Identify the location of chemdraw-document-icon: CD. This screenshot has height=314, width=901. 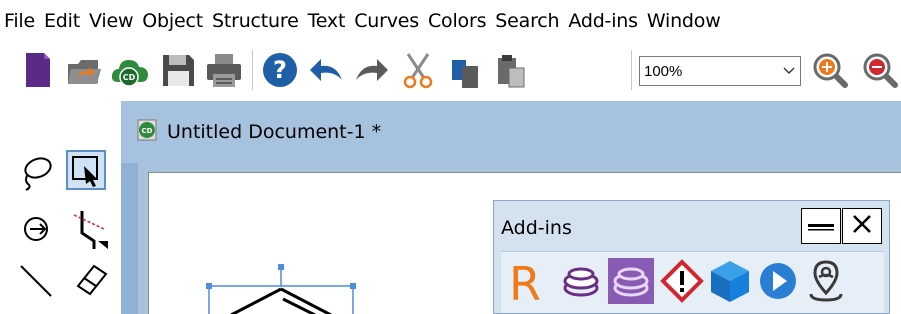
(147, 132).